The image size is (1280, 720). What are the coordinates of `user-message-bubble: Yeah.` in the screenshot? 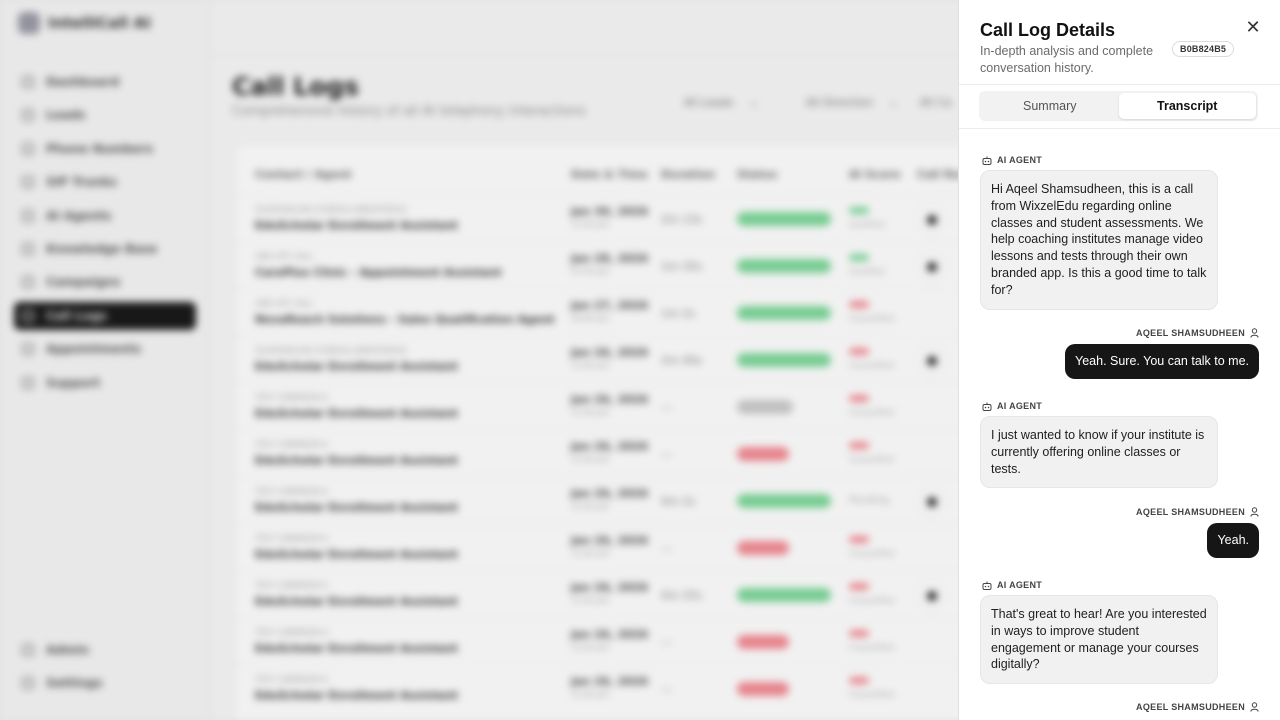 It's located at (1233, 540).